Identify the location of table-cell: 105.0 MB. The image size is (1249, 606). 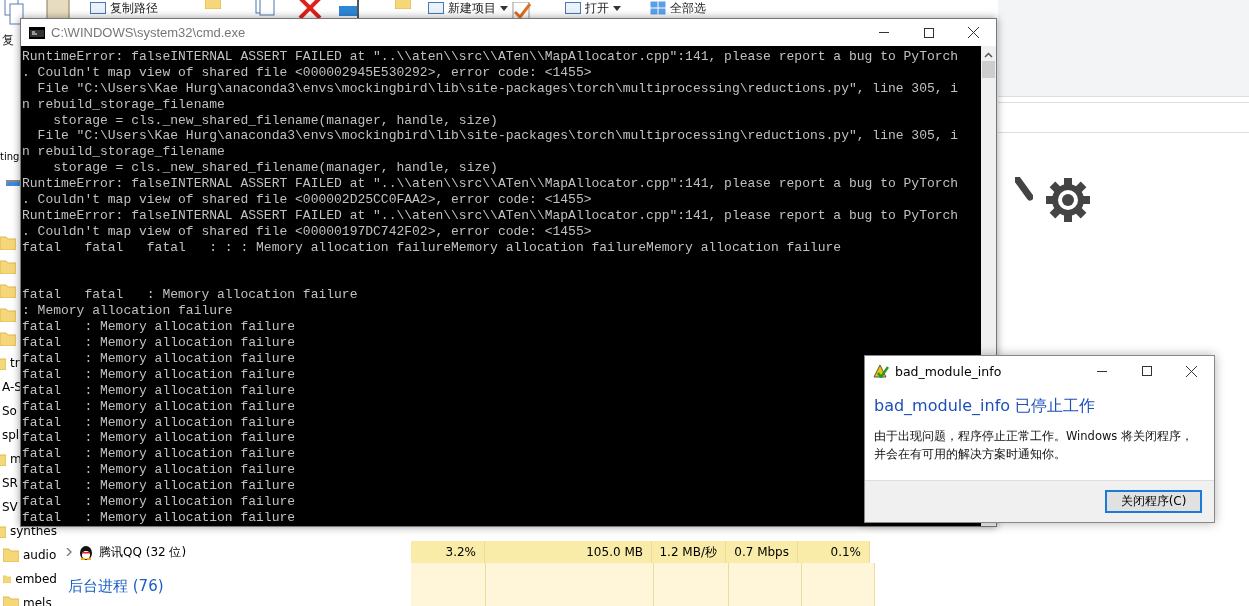
(568, 552).